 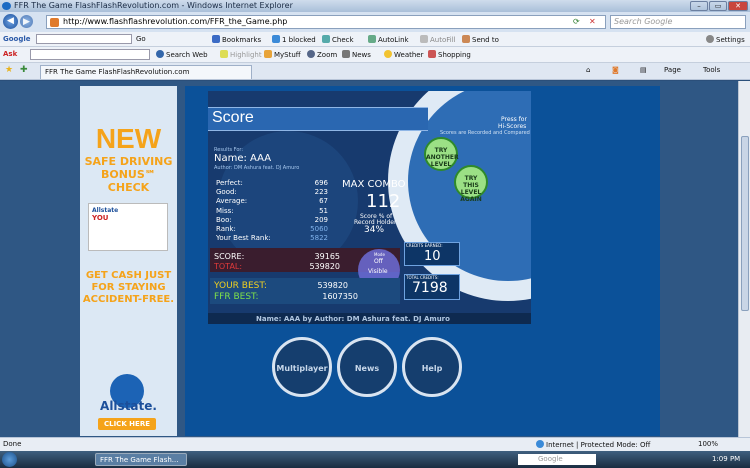 I want to click on autolink-icon, so click(x=372, y=39).